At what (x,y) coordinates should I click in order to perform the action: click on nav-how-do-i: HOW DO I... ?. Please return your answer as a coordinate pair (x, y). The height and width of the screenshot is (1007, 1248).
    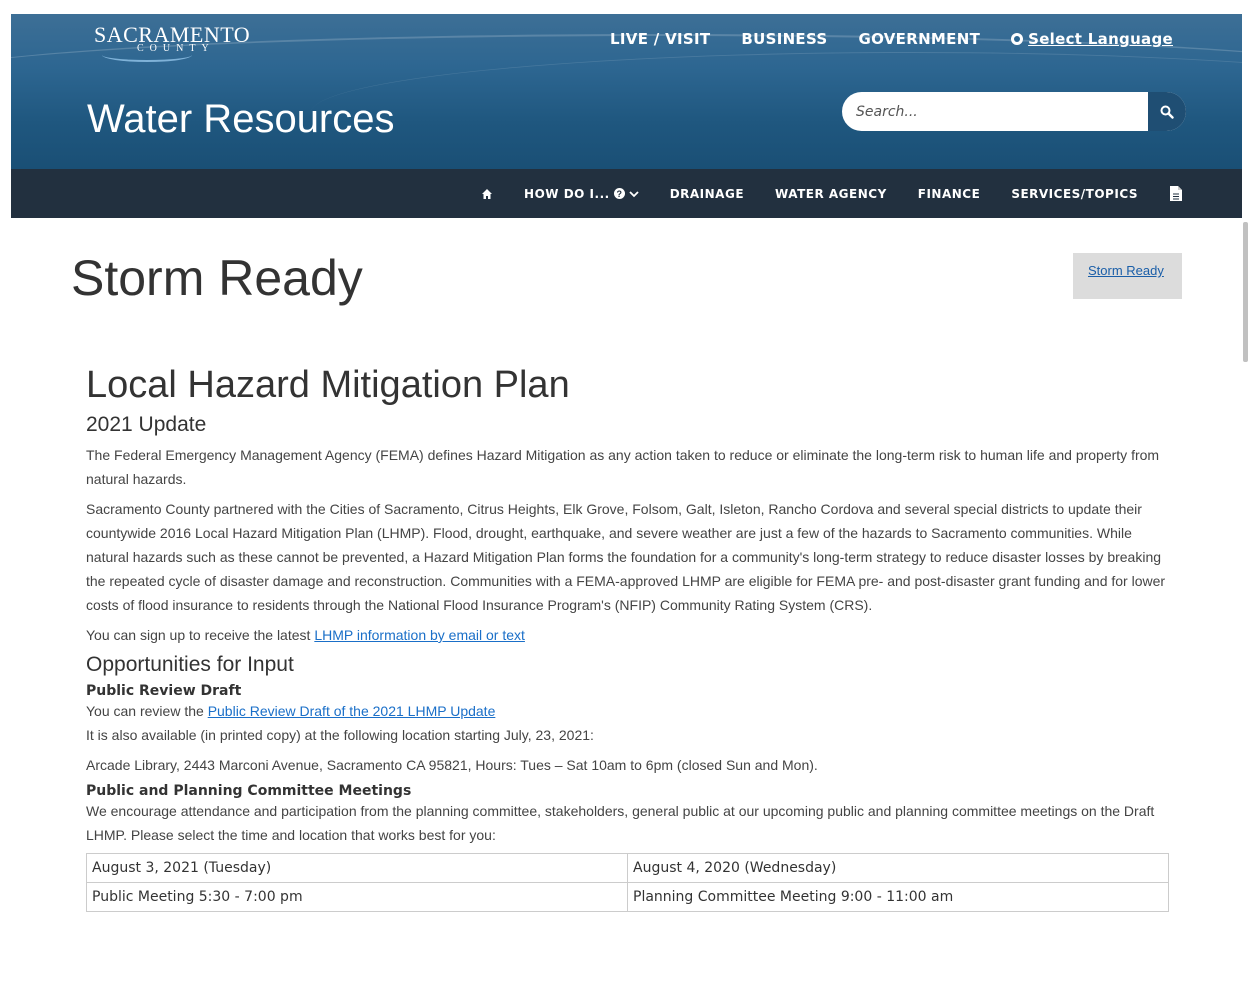
    Looking at the image, I should click on (581, 194).